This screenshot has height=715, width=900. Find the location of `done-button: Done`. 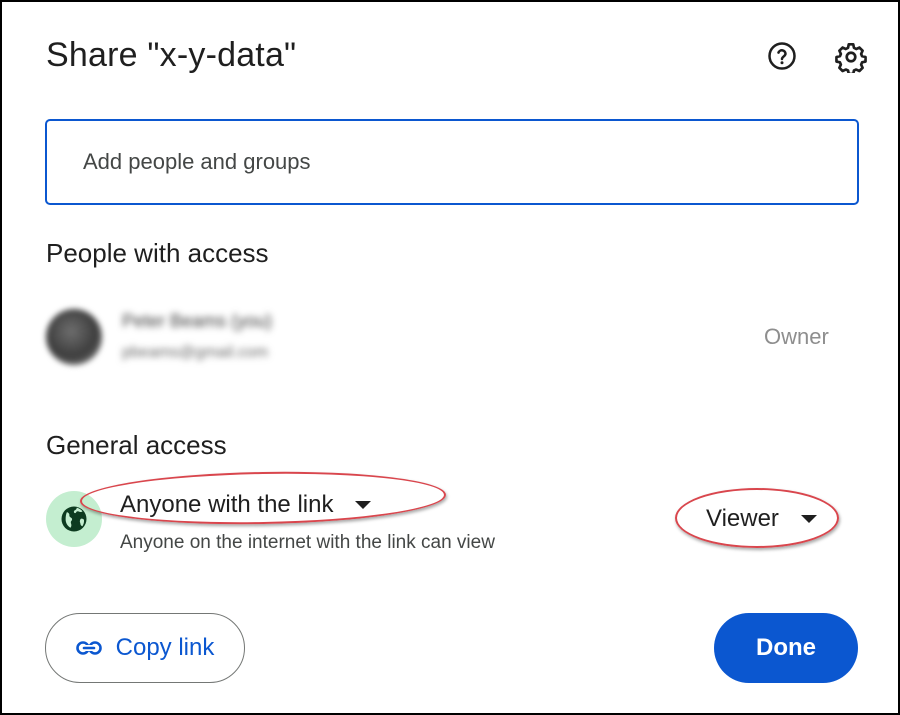

done-button: Done is located at coordinates (786, 648).